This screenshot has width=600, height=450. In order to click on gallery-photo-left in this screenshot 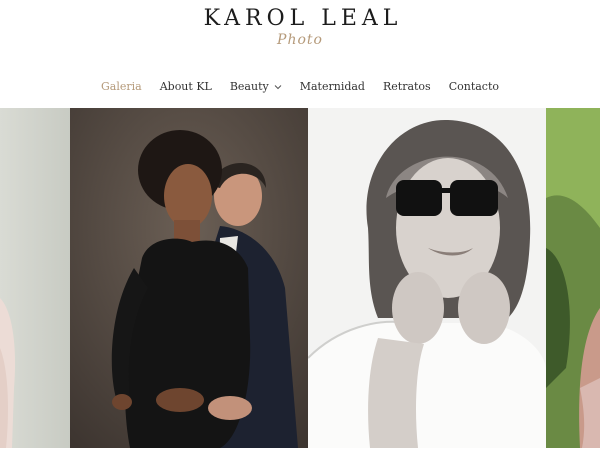, I will do `click(35, 278)`.